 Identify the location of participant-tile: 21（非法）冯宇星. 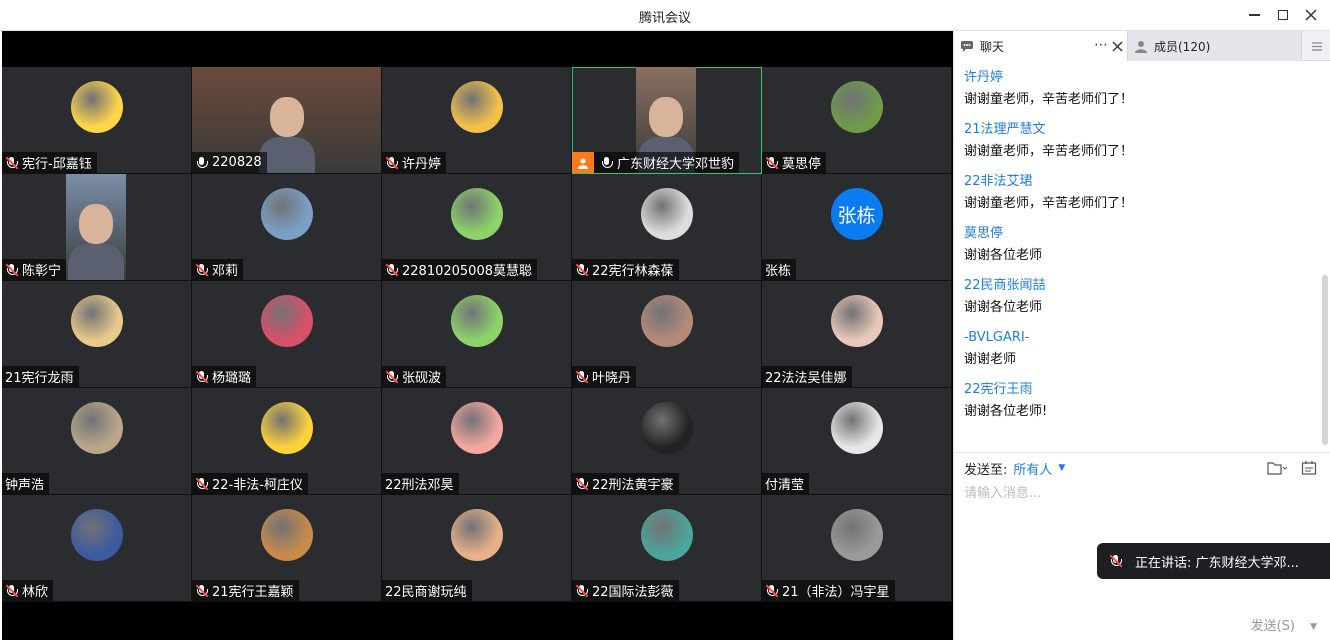
(857, 548).